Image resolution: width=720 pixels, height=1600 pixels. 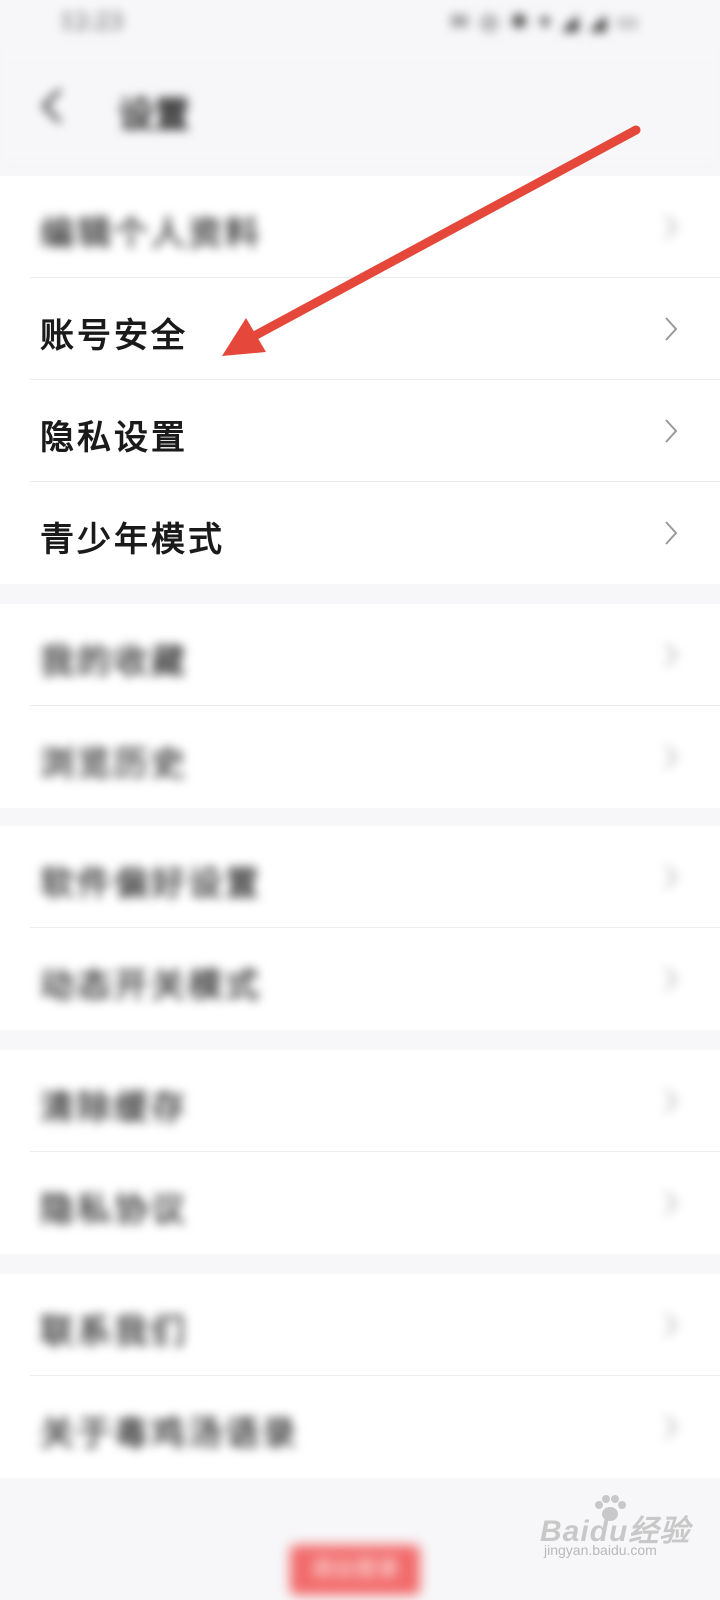 What do you see at coordinates (360, 329) in the screenshot?
I see `list-item-account-security: 账号安全` at bounding box center [360, 329].